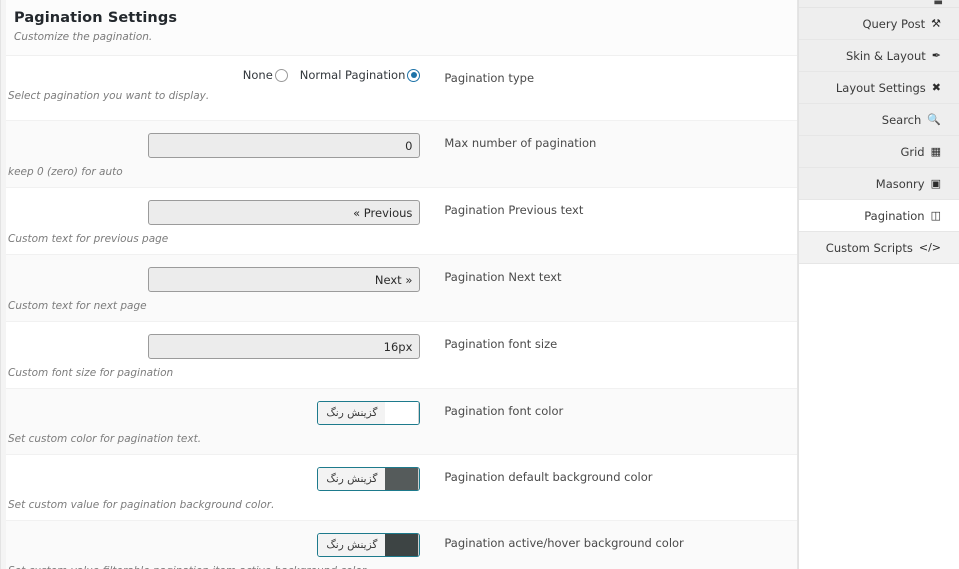  I want to click on page-title: Pagination Settings, so click(96, 18).